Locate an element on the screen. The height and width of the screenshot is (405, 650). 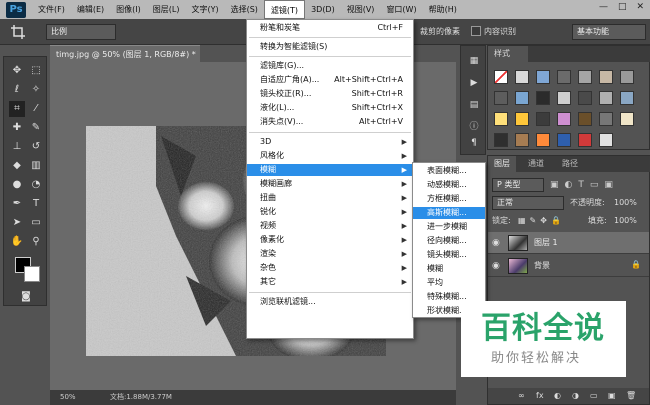
ratio-select: 比例 is located at coordinates (81, 32).